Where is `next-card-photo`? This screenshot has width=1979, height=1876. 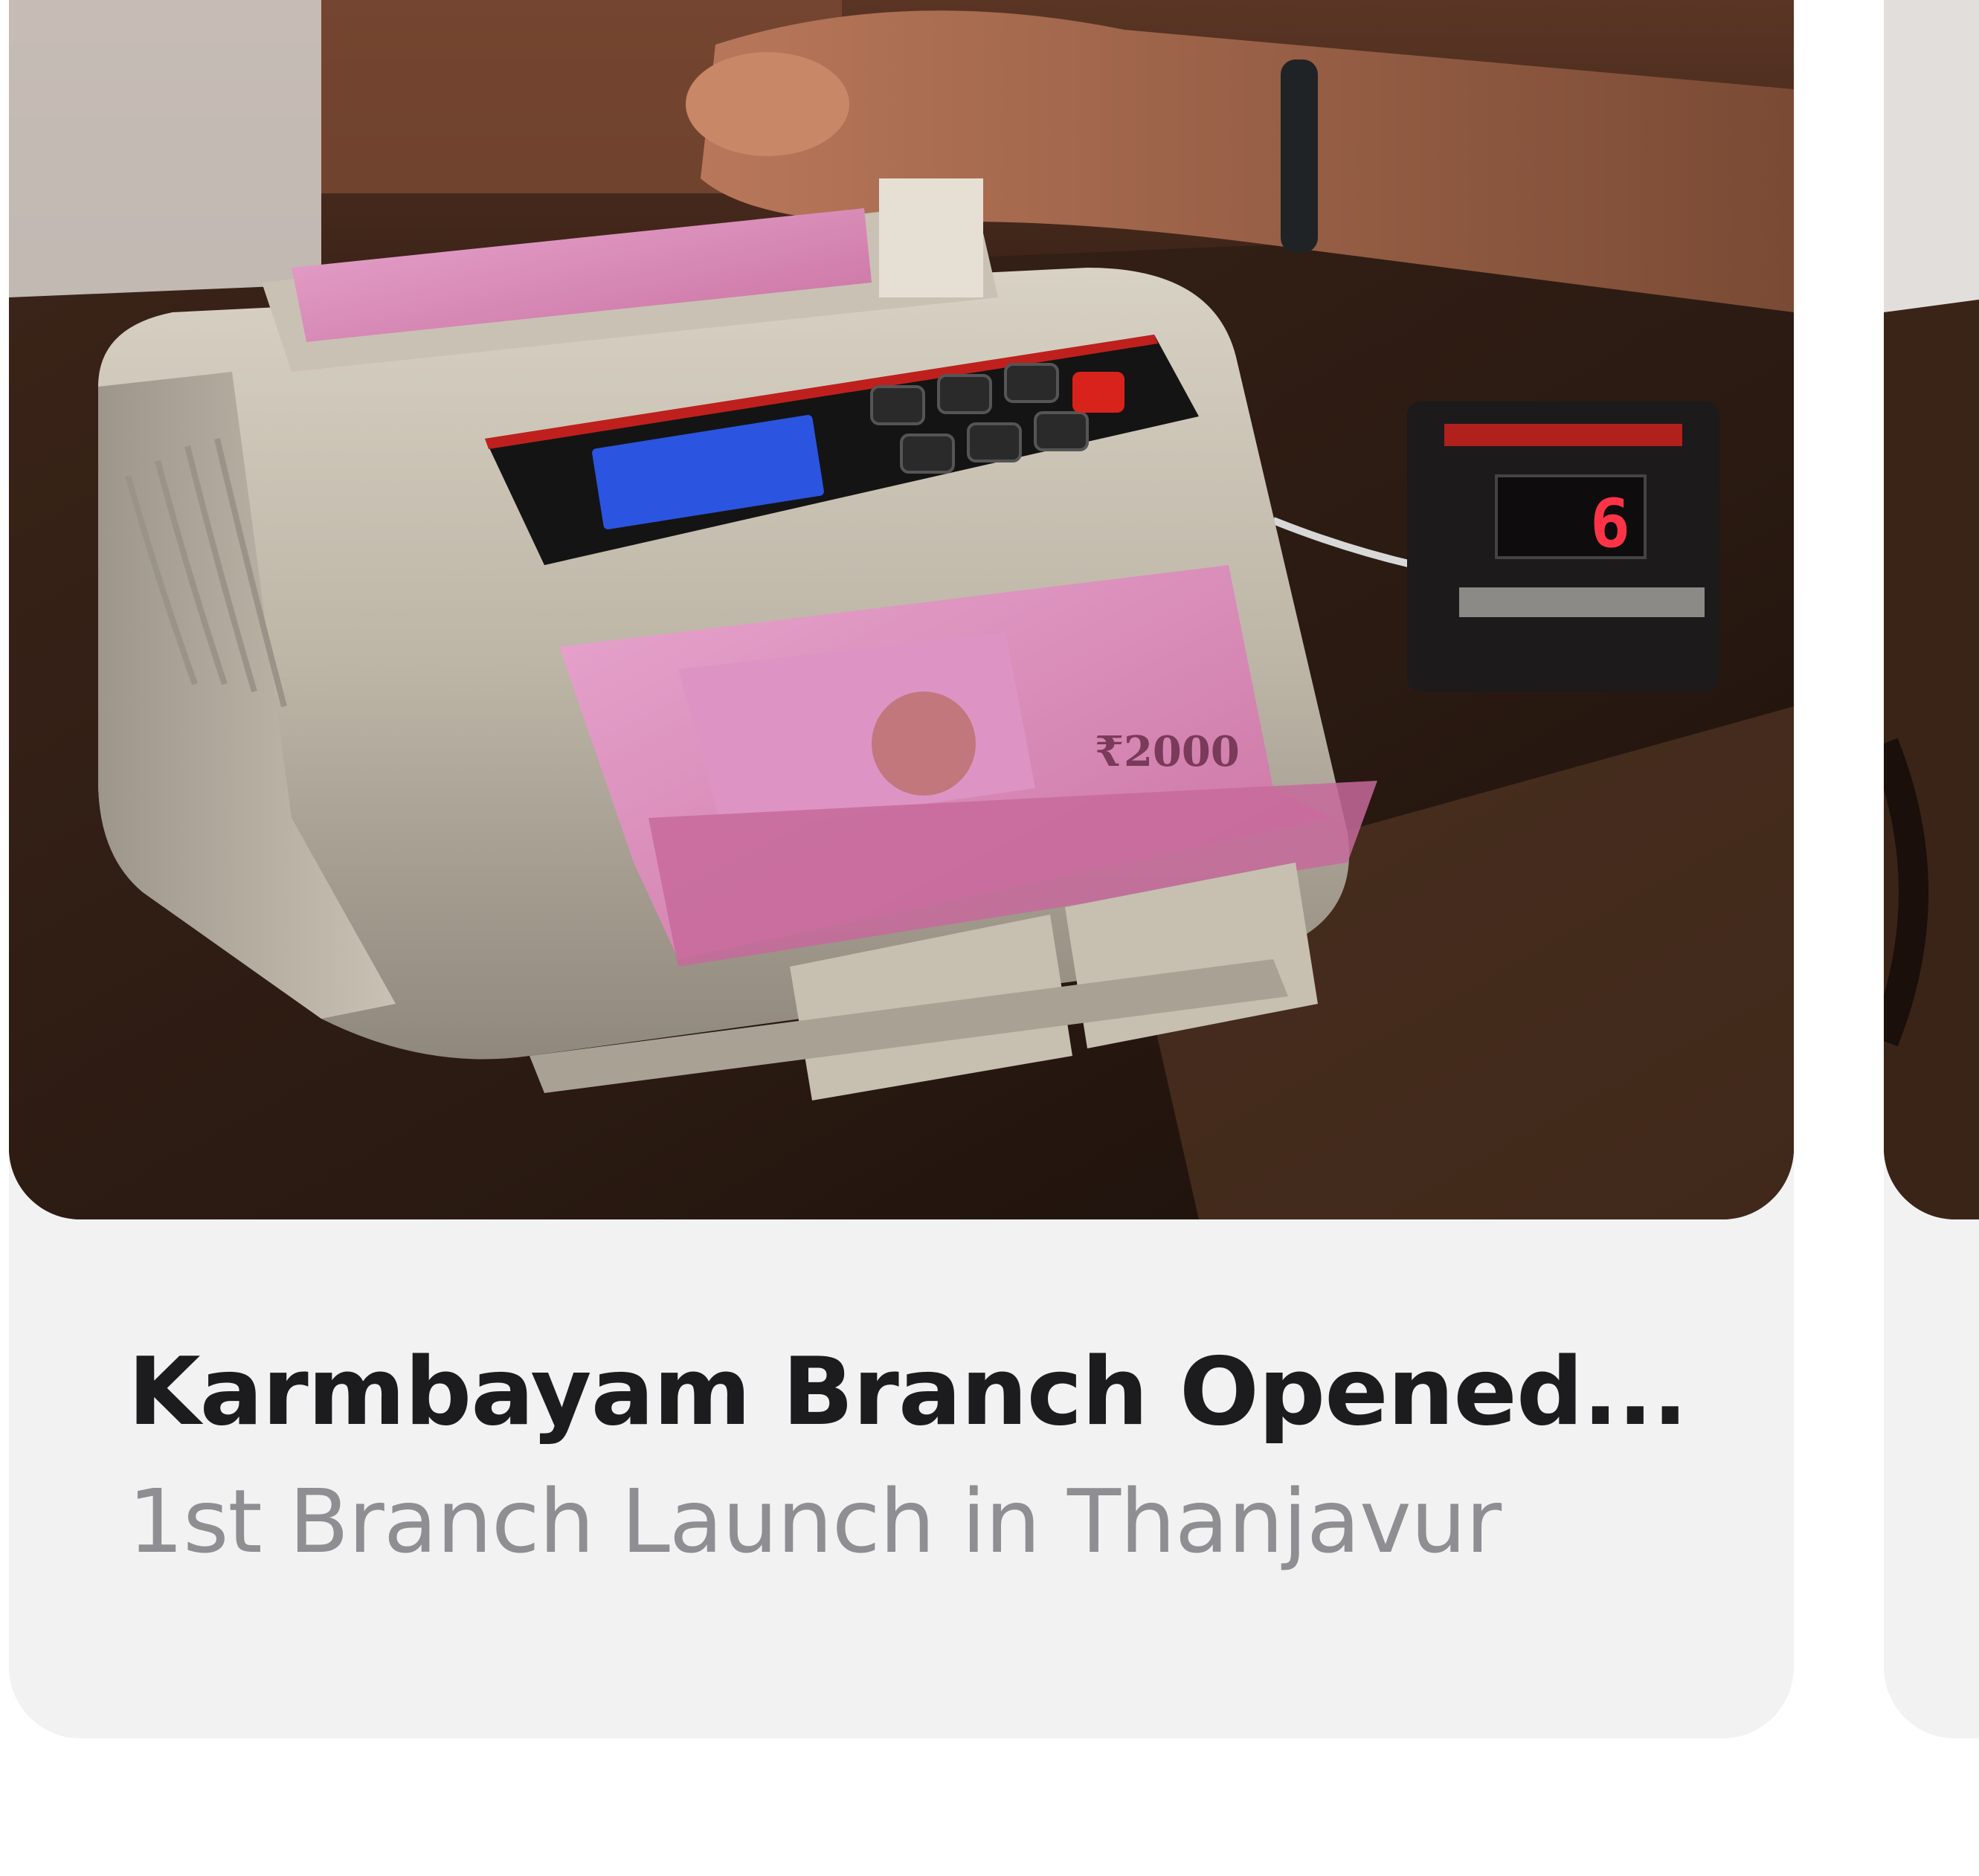
next-card-photo is located at coordinates (1932, 609).